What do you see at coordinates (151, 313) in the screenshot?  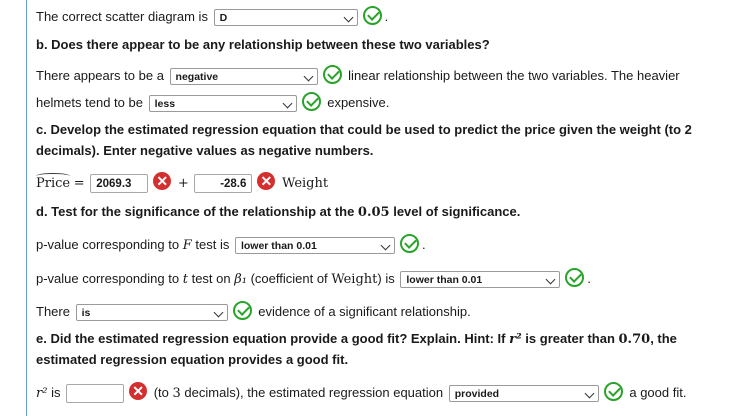 I see `evidence-select: is` at bounding box center [151, 313].